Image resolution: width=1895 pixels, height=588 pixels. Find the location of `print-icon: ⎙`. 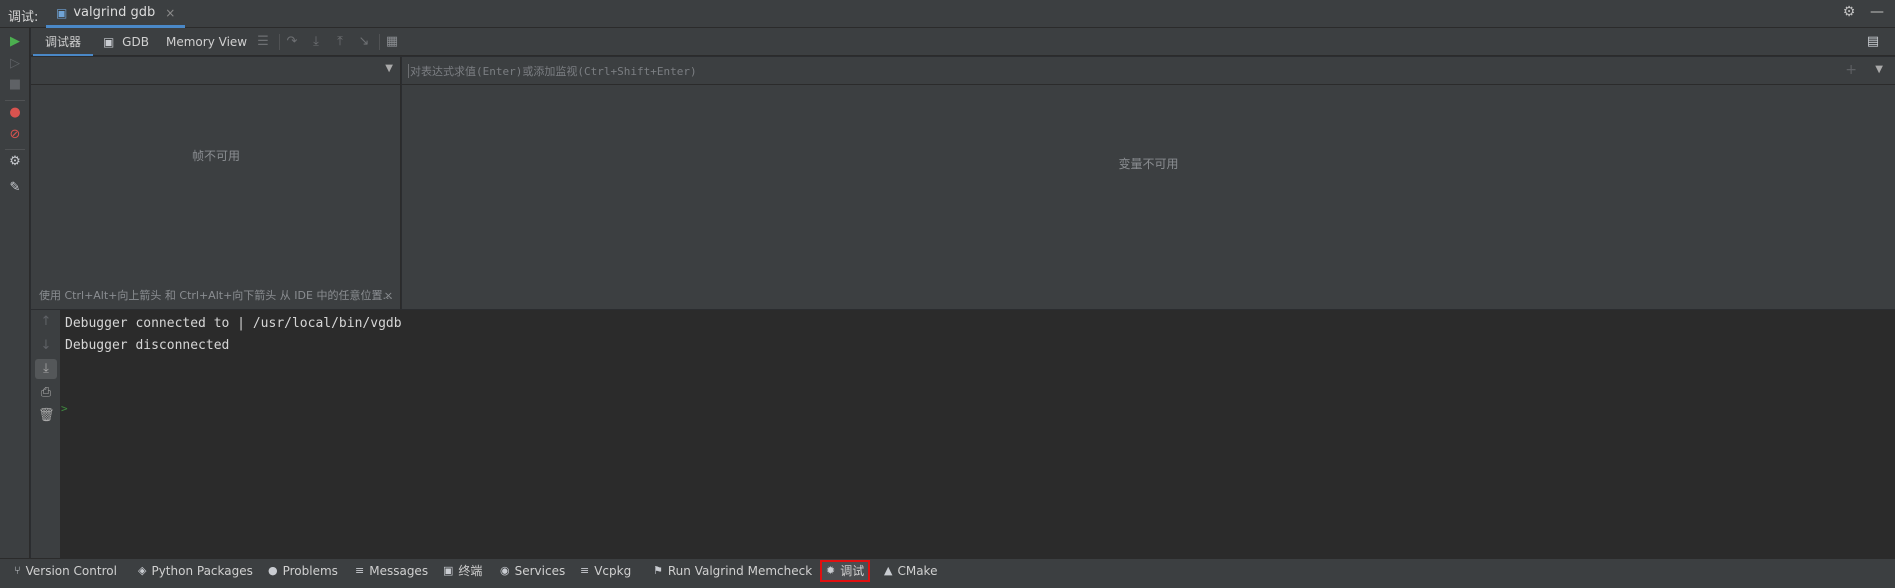

print-icon: ⎙ is located at coordinates (46, 393).